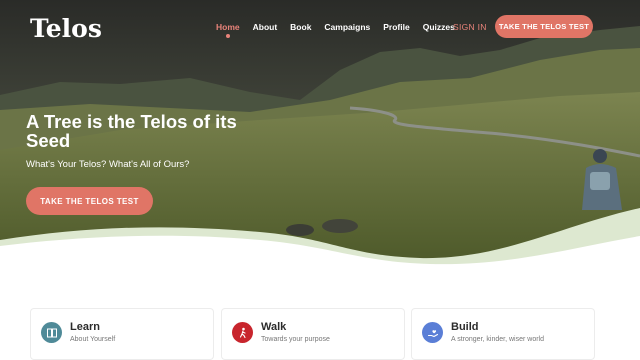 The image size is (640, 360). I want to click on feature-card-walk: Walk Towards your purpose, so click(313, 334).